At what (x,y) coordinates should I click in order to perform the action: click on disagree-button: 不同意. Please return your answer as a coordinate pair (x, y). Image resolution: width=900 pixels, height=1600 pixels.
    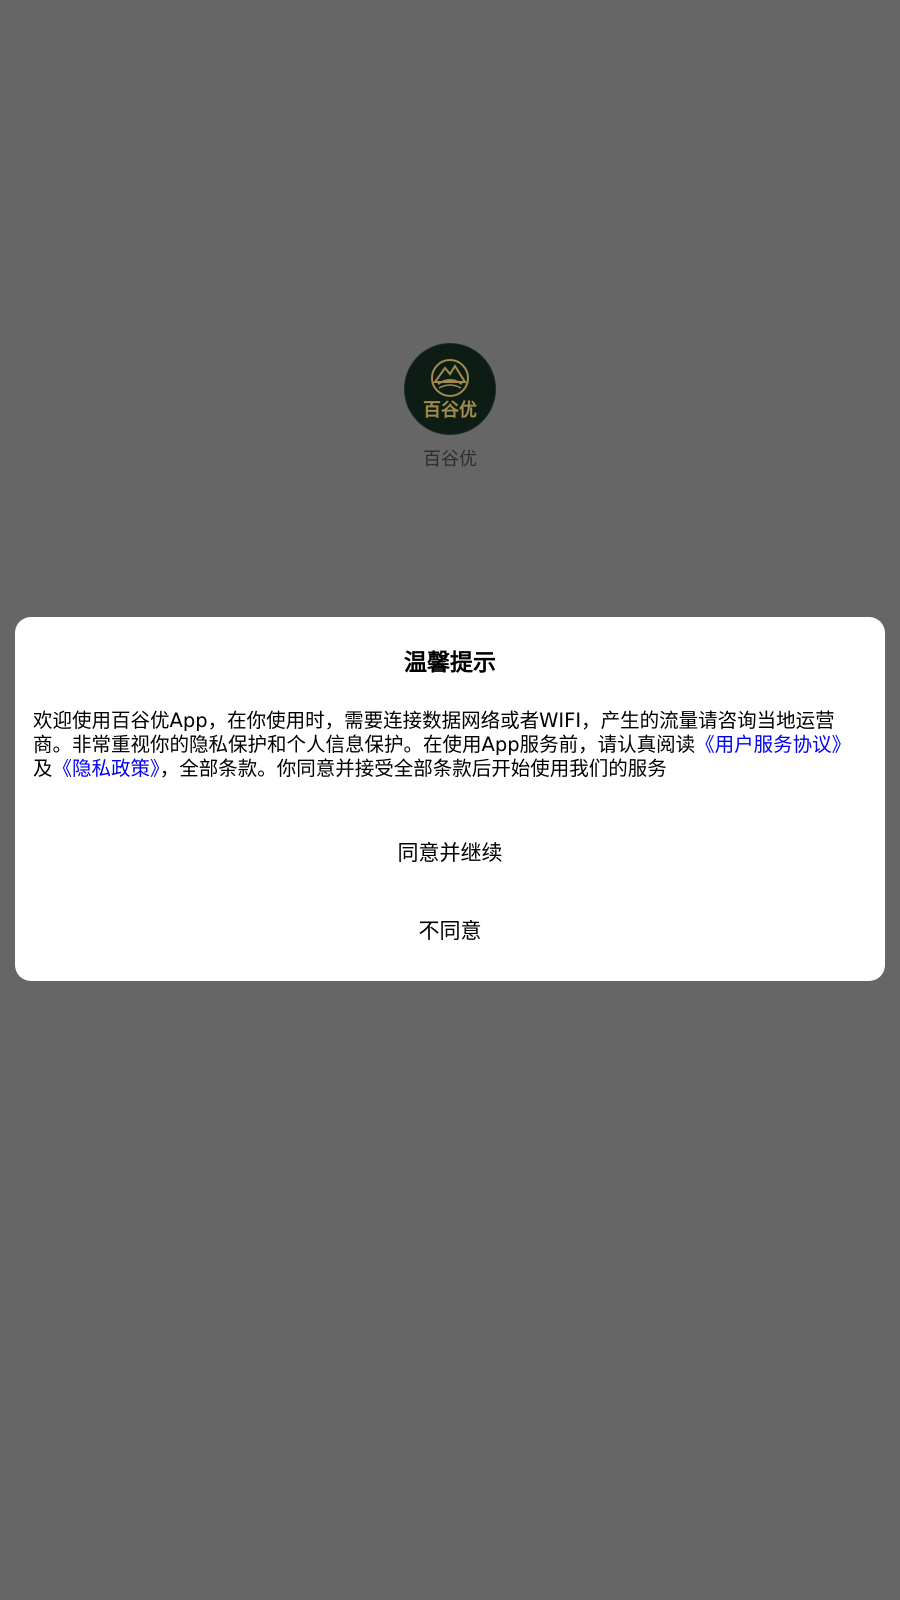
    Looking at the image, I should click on (450, 931).